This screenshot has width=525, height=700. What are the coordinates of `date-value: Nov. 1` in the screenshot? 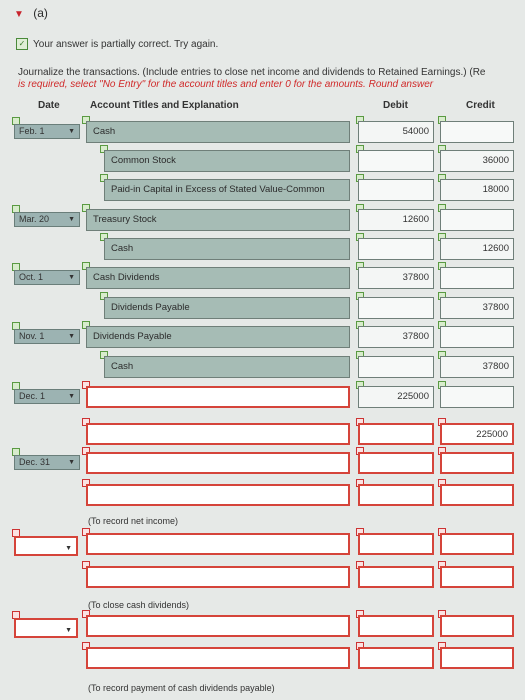 It's located at (32, 336).